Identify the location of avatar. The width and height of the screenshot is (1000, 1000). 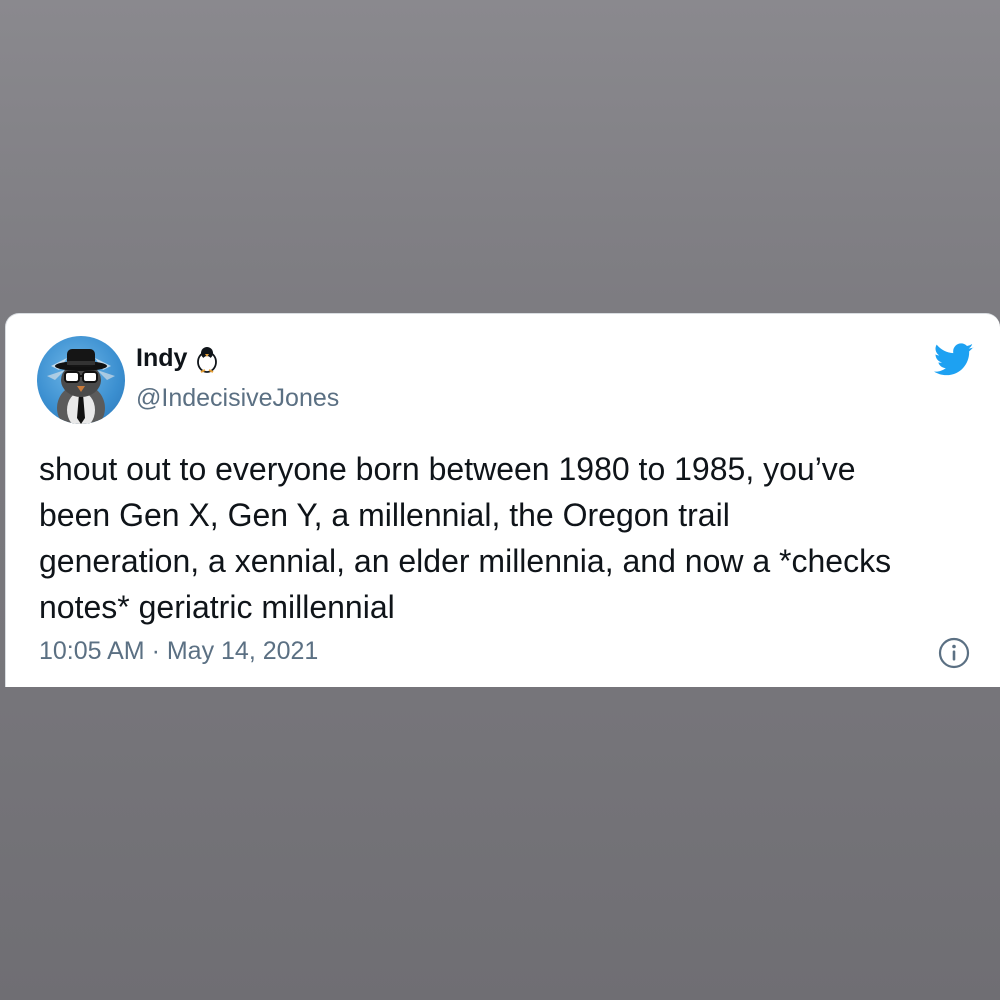
(81, 380).